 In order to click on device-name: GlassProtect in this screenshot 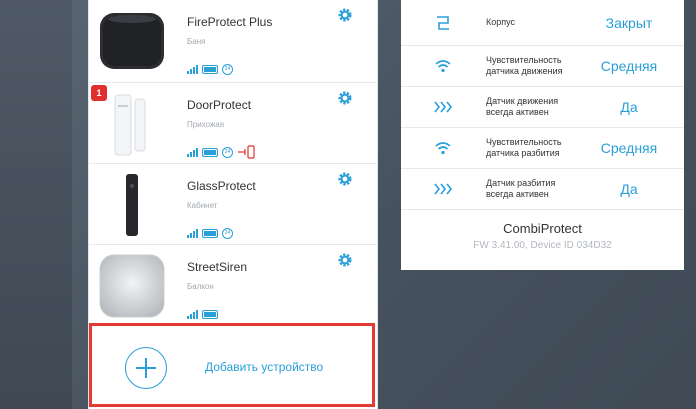, I will do `click(221, 186)`.